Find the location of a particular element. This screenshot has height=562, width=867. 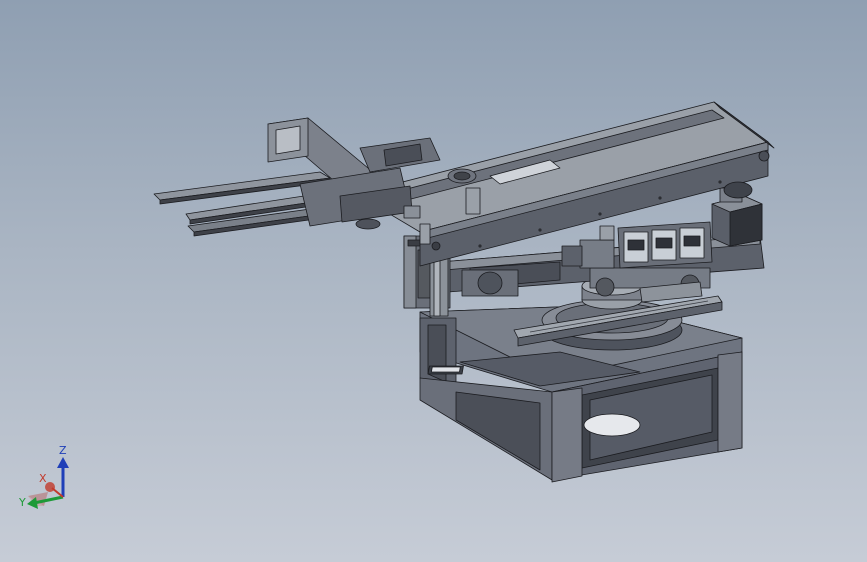

z-axis-label: Z is located at coordinates (63, 450).